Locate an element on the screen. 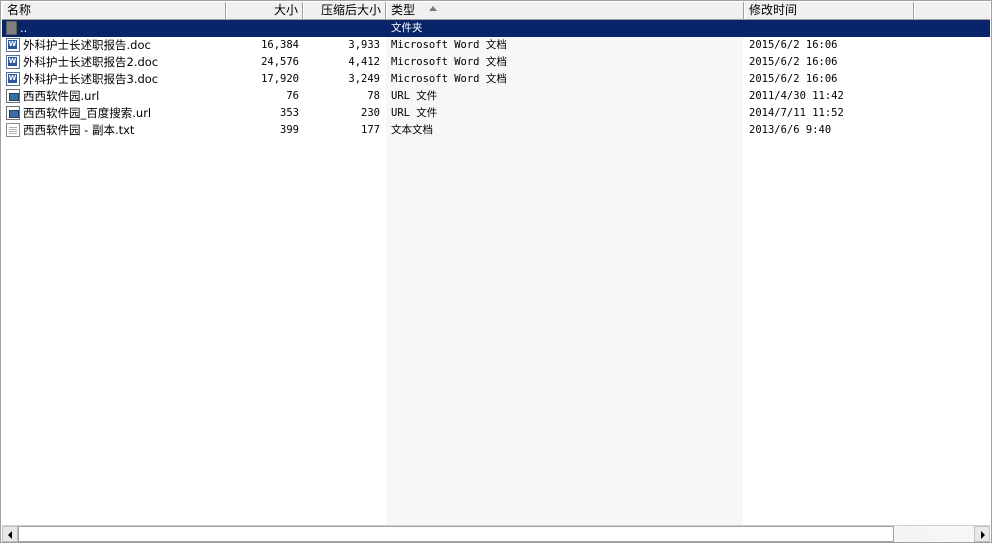  file-name-cell: 外科护士长述职报告3.doc is located at coordinates (114, 79).